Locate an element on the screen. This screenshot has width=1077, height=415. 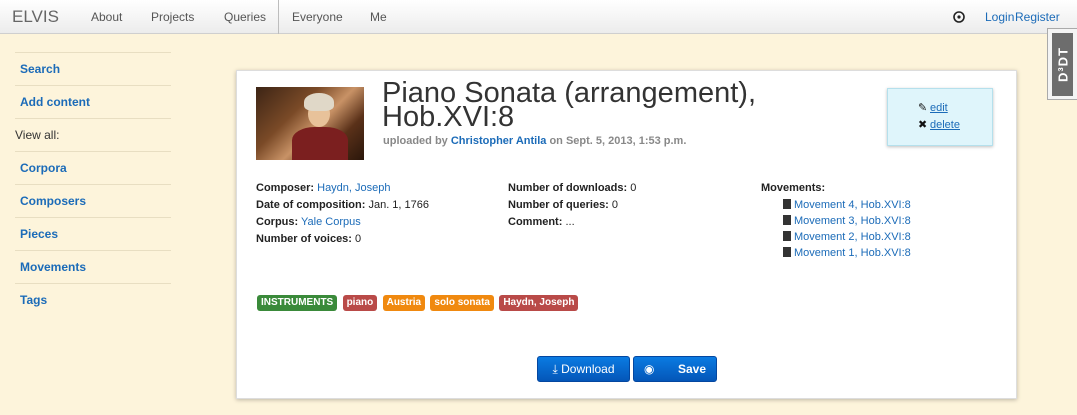
sidebar-item-tags: Tags is located at coordinates (93, 300).